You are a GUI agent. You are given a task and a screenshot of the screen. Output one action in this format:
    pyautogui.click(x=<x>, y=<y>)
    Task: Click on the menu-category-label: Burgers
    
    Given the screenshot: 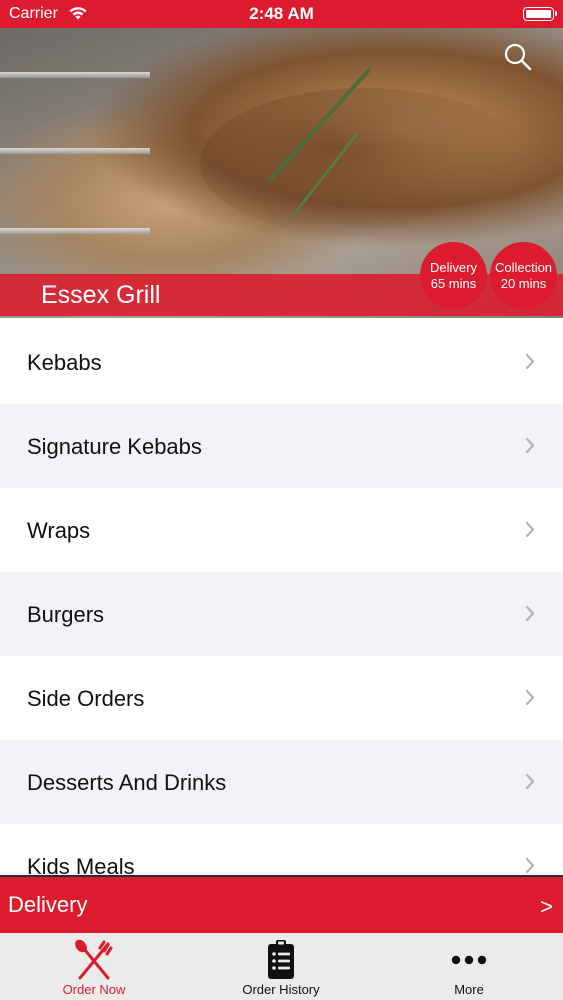 What is the action you would take?
    pyautogui.click(x=66, y=614)
    